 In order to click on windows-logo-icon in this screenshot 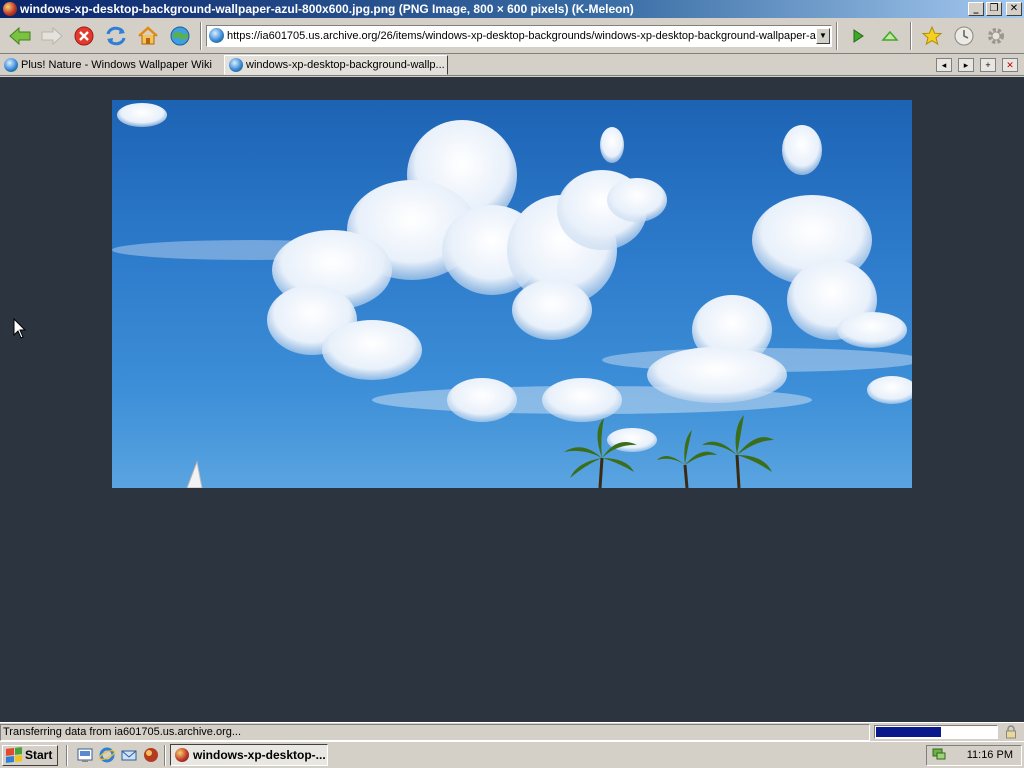, I will do `click(14, 755)`.